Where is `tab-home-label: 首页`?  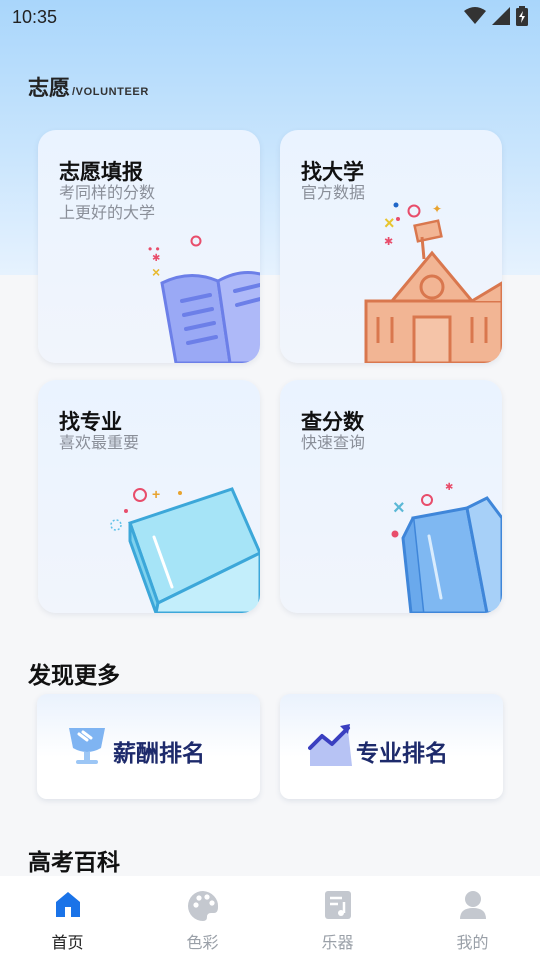 tab-home-label: 首页 is located at coordinates (67, 943).